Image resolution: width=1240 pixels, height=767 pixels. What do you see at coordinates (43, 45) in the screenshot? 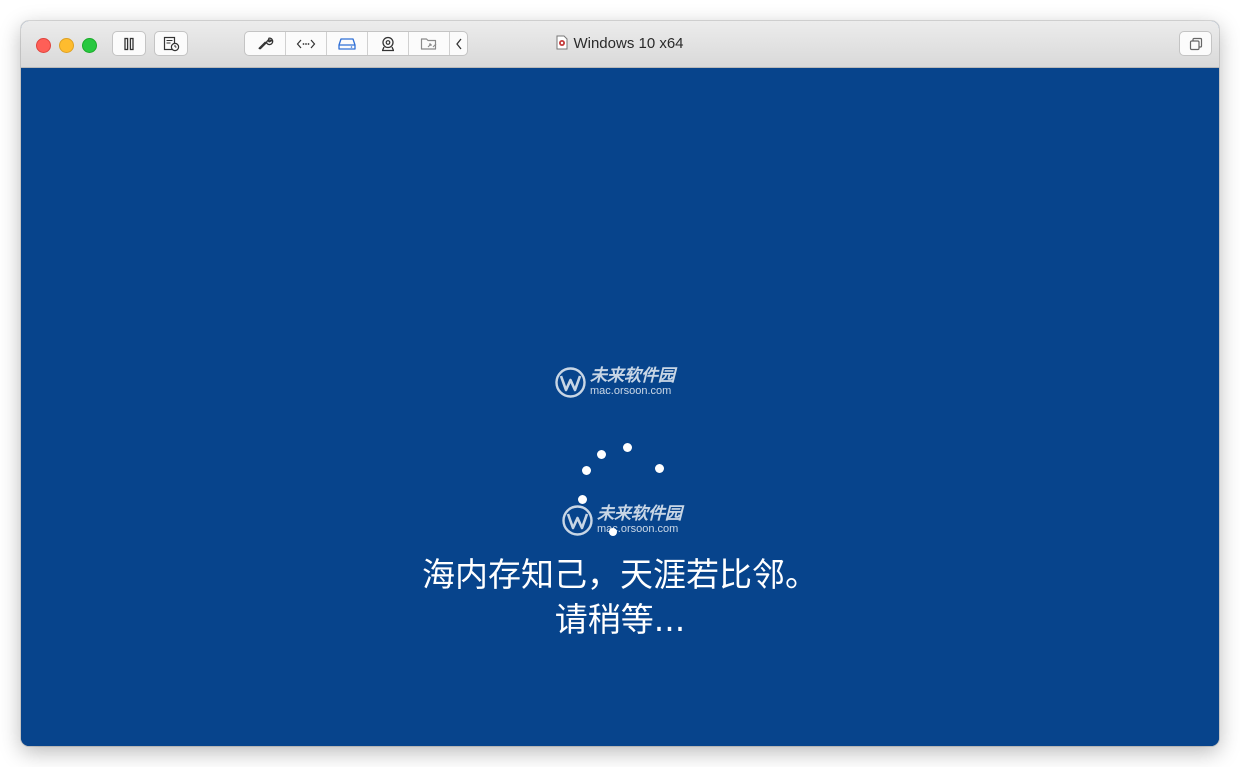
I see `close-button` at bounding box center [43, 45].